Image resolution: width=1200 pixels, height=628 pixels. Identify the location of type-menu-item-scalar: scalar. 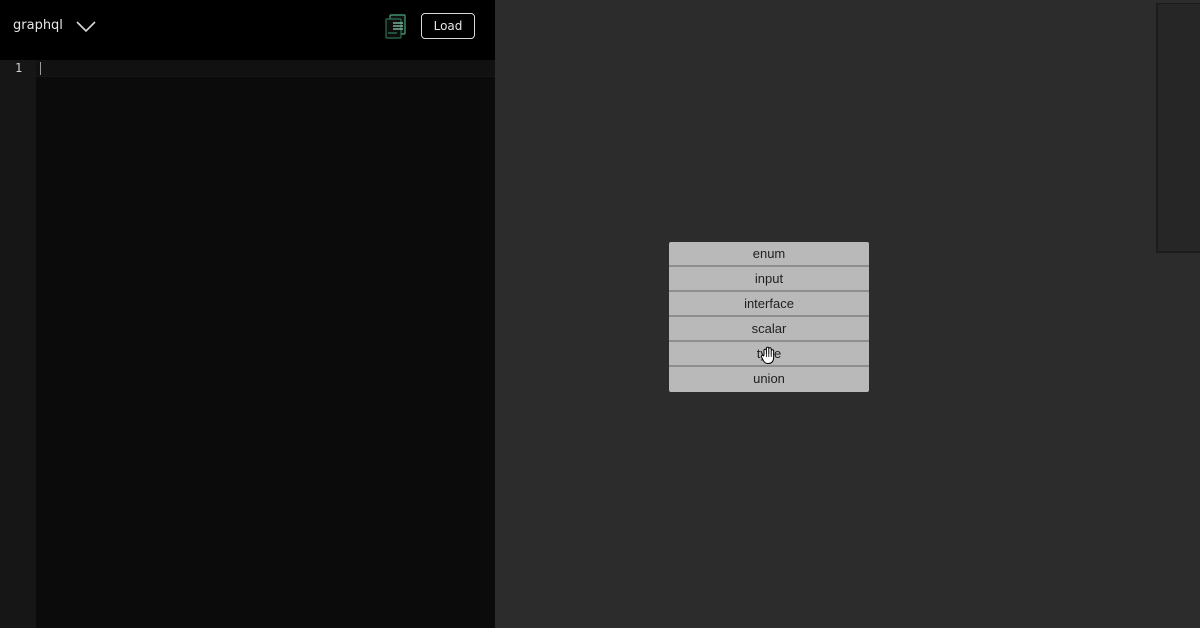
(769, 329).